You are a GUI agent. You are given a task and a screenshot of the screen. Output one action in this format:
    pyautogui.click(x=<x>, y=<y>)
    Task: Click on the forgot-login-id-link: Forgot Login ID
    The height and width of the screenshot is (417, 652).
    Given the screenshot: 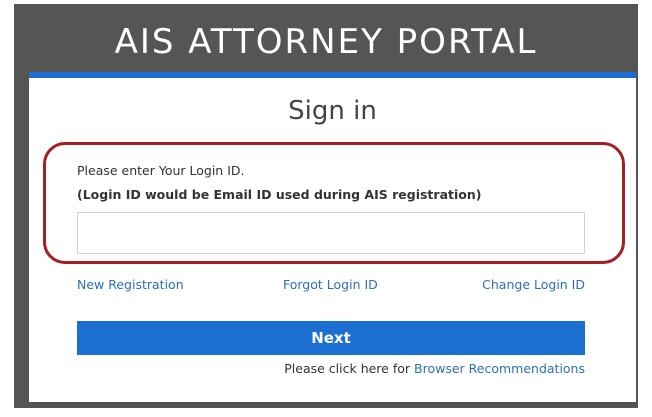 What is the action you would take?
    pyautogui.click(x=330, y=284)
    